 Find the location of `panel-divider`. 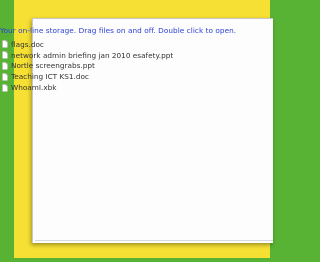

panel-divider is located at coordinates (154, 240).